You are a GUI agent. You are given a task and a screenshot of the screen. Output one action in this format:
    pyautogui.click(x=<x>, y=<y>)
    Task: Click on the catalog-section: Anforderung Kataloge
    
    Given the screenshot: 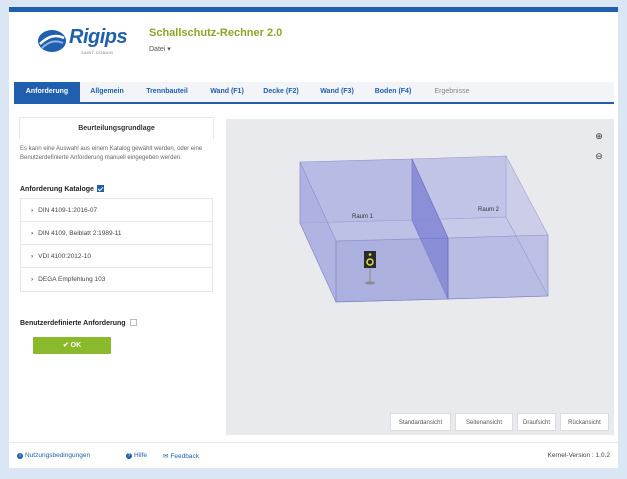 What is the action you would take?
    pyautogui.click(x=62, y=189)
    